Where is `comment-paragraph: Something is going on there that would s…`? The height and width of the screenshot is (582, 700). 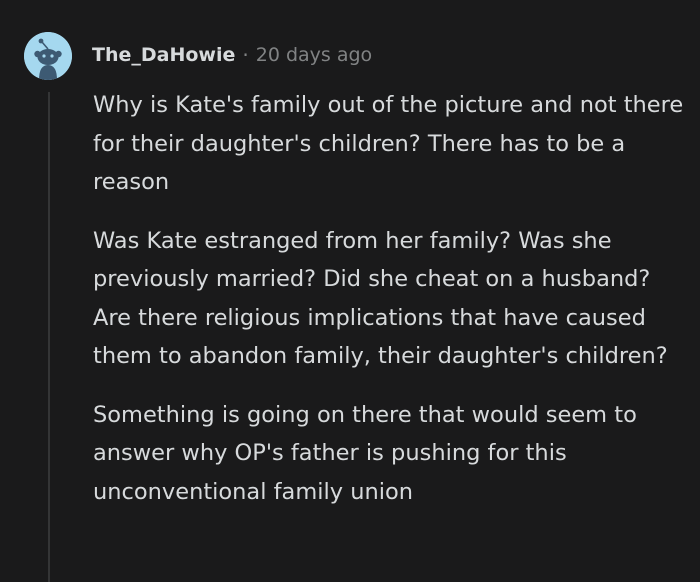 comment-paragraph: Something is going on there that would s… is located at coordinates (365, 453).